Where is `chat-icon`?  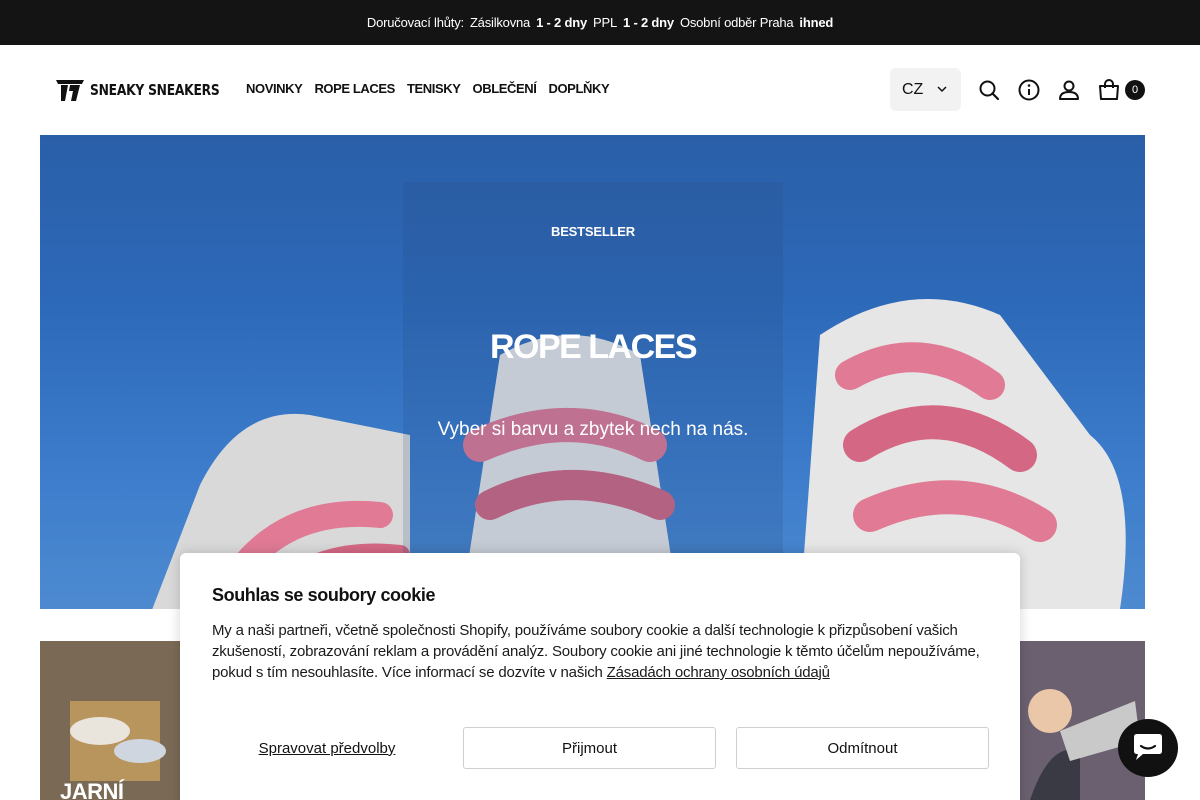 chat-icon is located at coordinates (1148, 747).